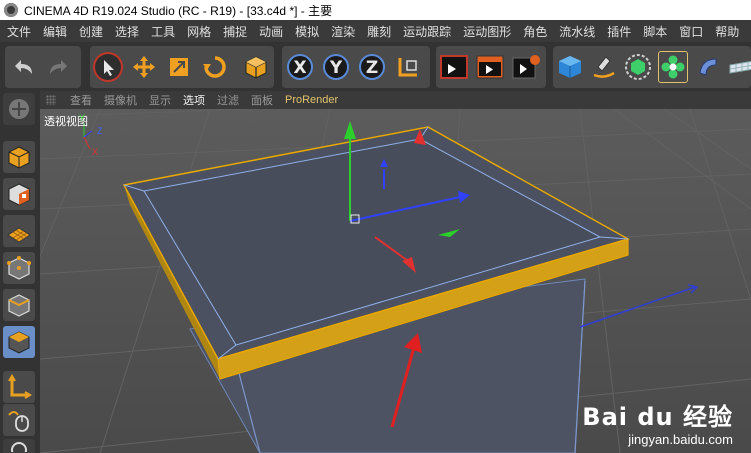 The width and height of the screenshot is (751, 453). Describe the element at coordinates (486, 31) in the screenshot. I see `menu-mograph: 运动图形` at that location.